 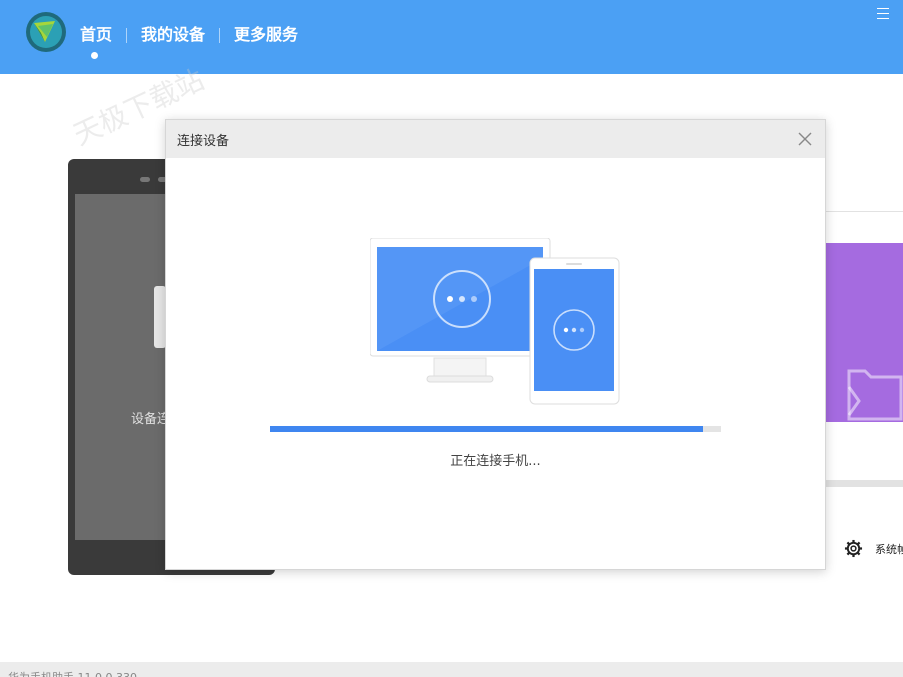 I want to click on nav-my-devices-label: 我的设备, so click(x=173, y=34).